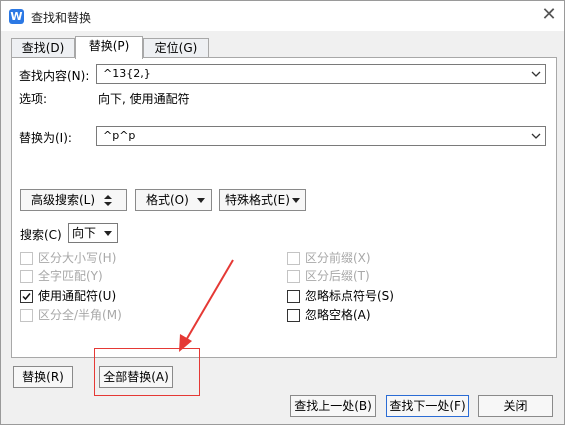  I want to click on prefix-label: 区分前缀(X), so click(338, 258).